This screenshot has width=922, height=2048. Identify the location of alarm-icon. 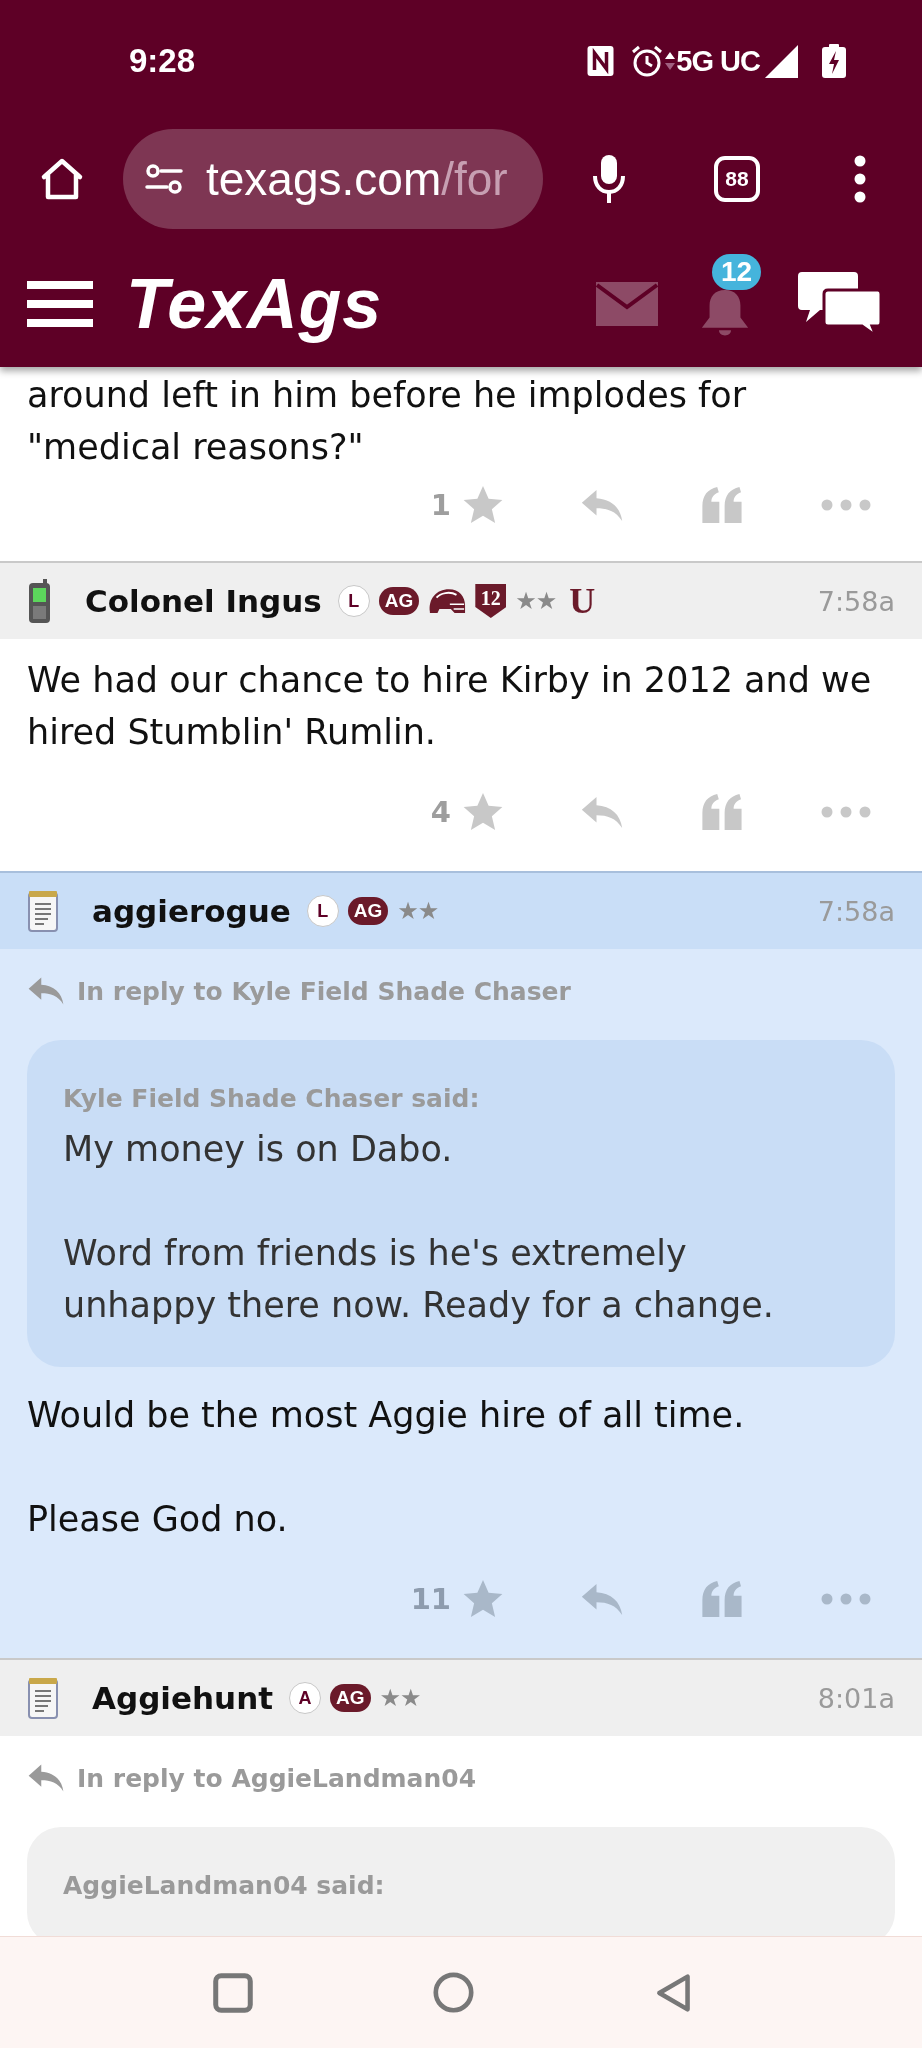
(647, 61).